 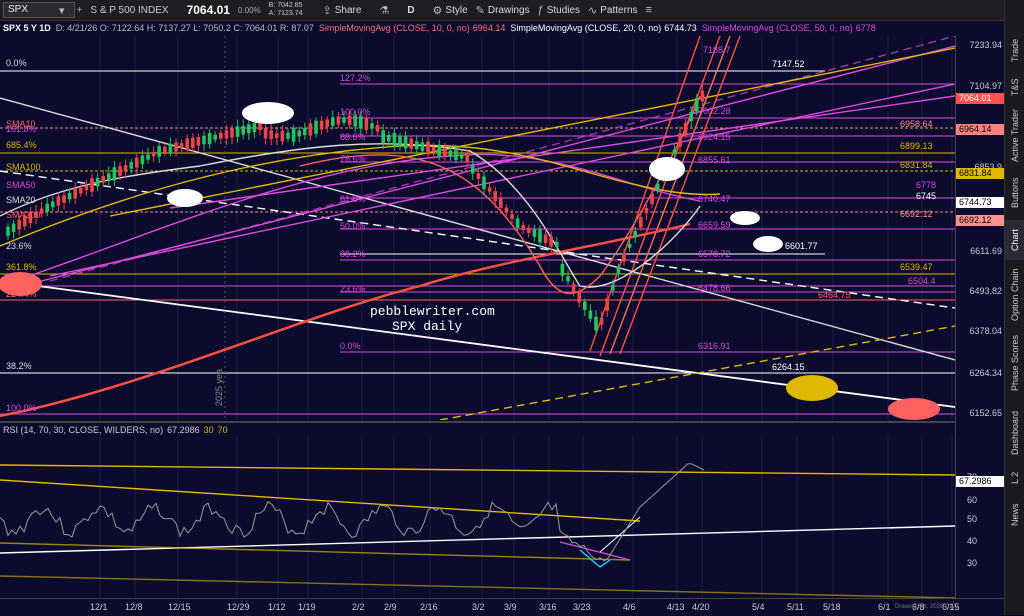 I want to click on menu-button: ≡, so click(x=649, y=10).